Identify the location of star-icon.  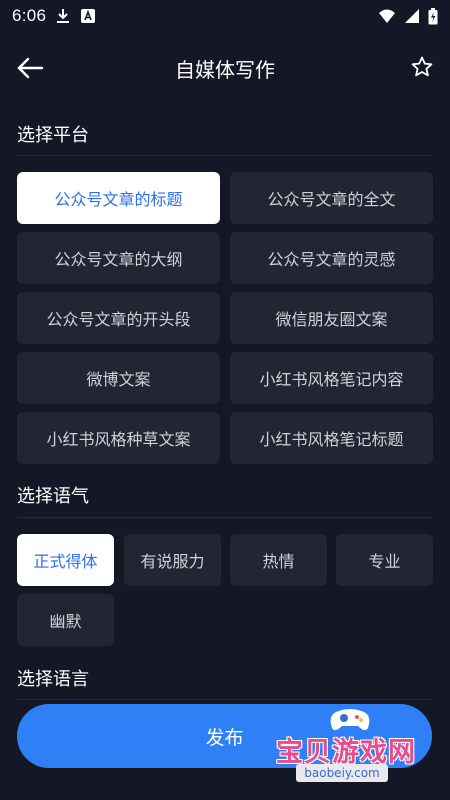
(422, 67).